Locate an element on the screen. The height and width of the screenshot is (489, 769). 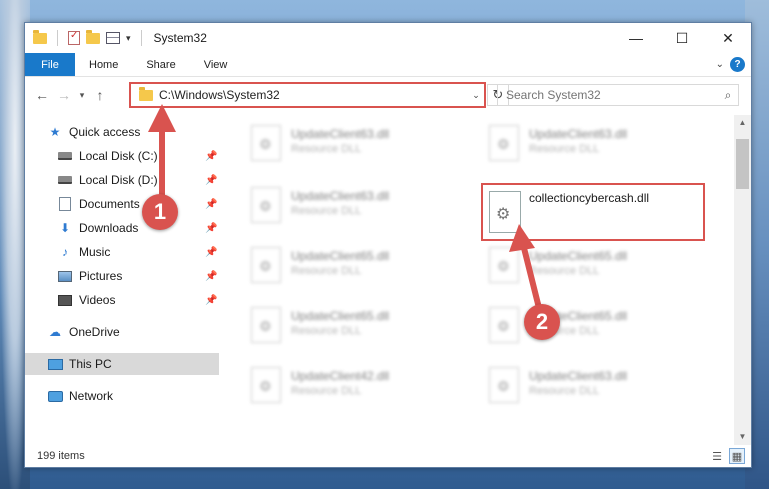
sidebar-item-pictures: Pictures 📌 is located at coordinates (122, 276).